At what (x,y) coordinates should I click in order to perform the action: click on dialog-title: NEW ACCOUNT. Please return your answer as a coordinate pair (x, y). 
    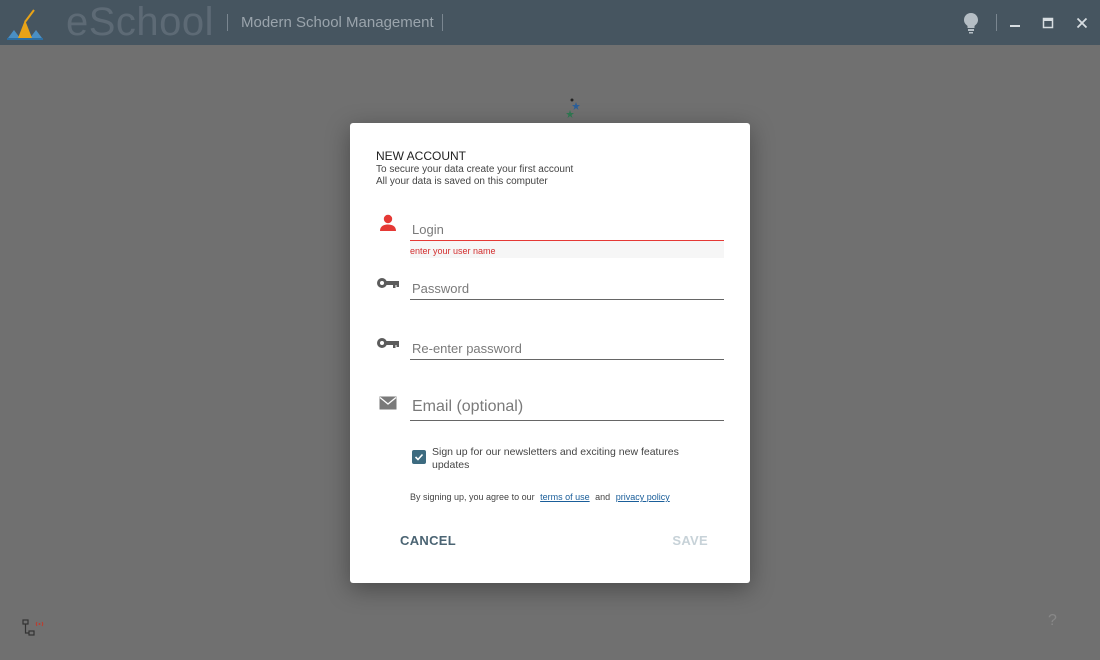
    Looking at the image, I should click on (421, 156).